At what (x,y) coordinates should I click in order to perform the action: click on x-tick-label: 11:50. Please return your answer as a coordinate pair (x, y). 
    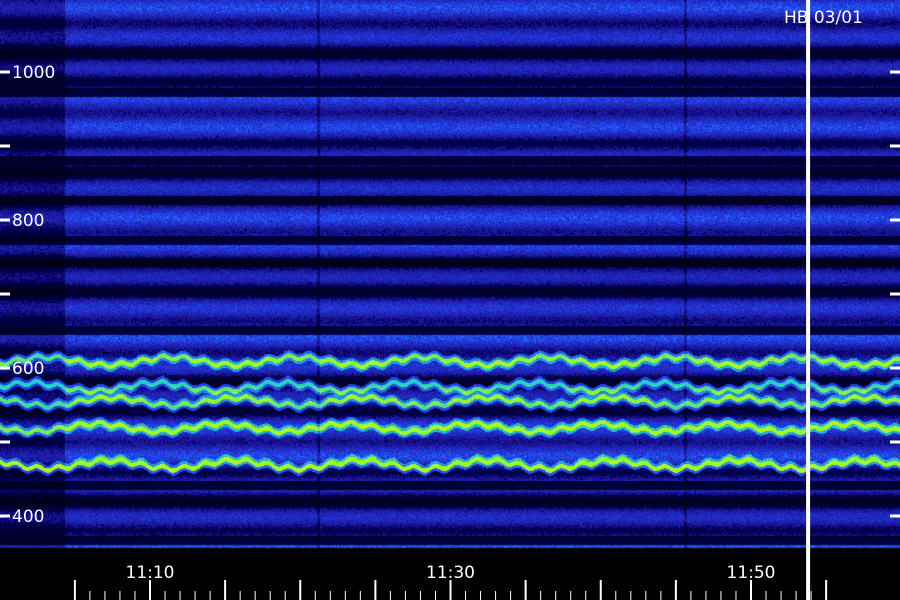
    Looking at the image, I should click on (751, 573).